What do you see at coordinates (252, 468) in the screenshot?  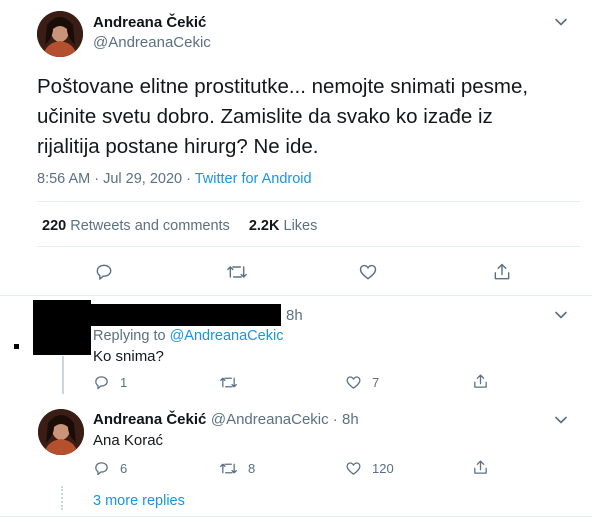 I see `reply2-retweet-count: 8` at bounding box center [252, 468].